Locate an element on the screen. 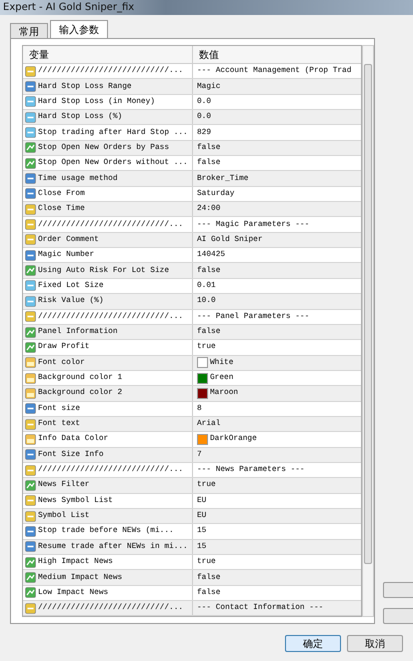 Image resolution: width=413 pixels, height=661 pixels. scrollbar is located at coordinates (368, 331).